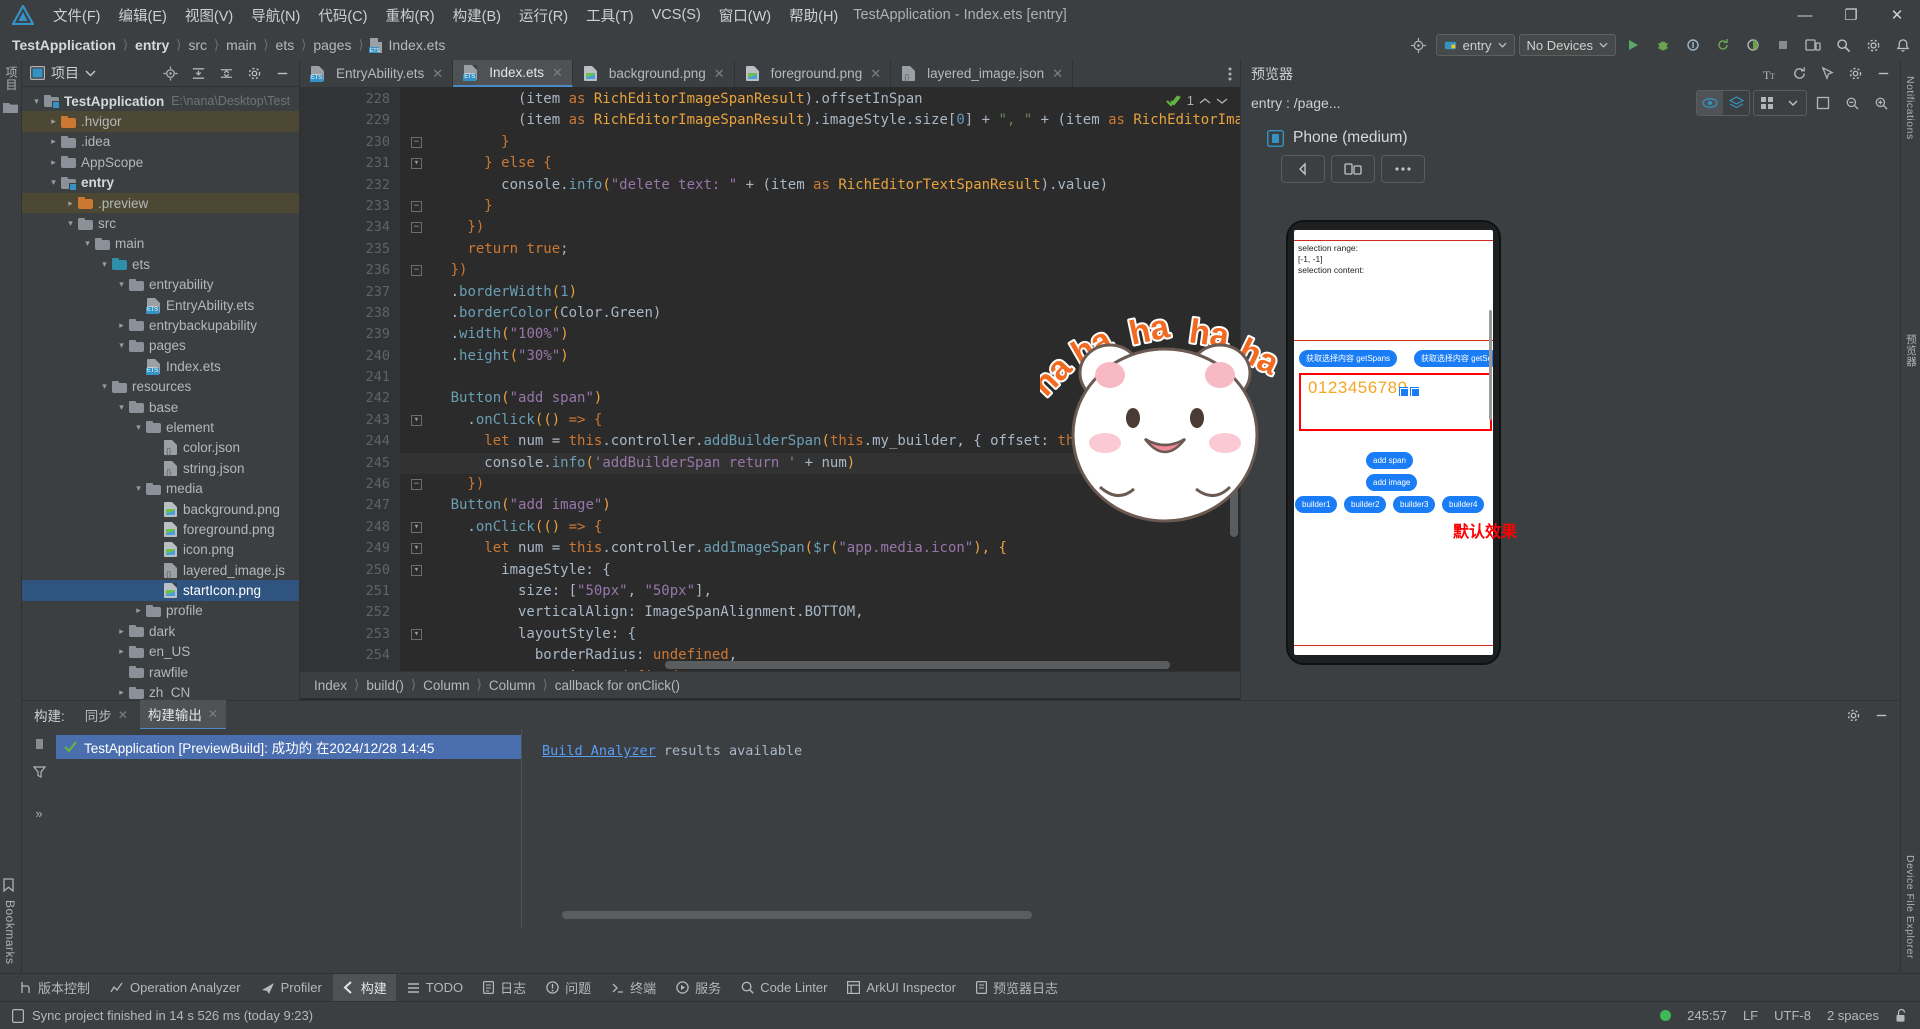  Describe the element at coordinates (633, 987) in the screenshot. I see `tool-window--: 终端` at that location.